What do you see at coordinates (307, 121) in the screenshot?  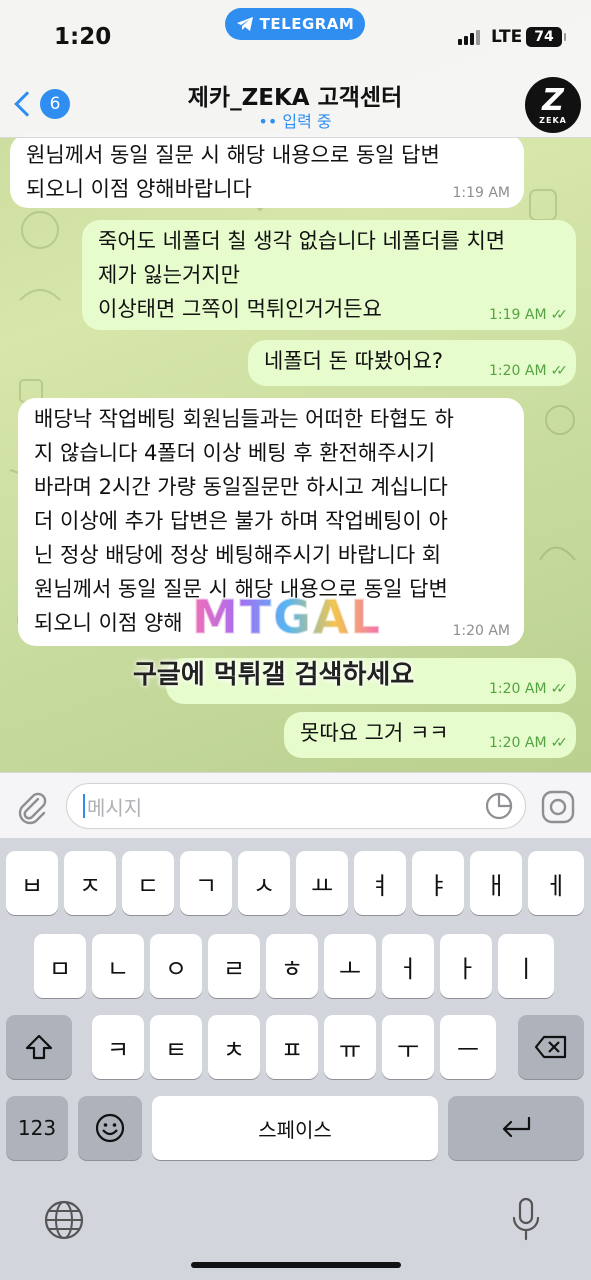 I see `typing-label: 입력 중` at bounding box center [307, 121].